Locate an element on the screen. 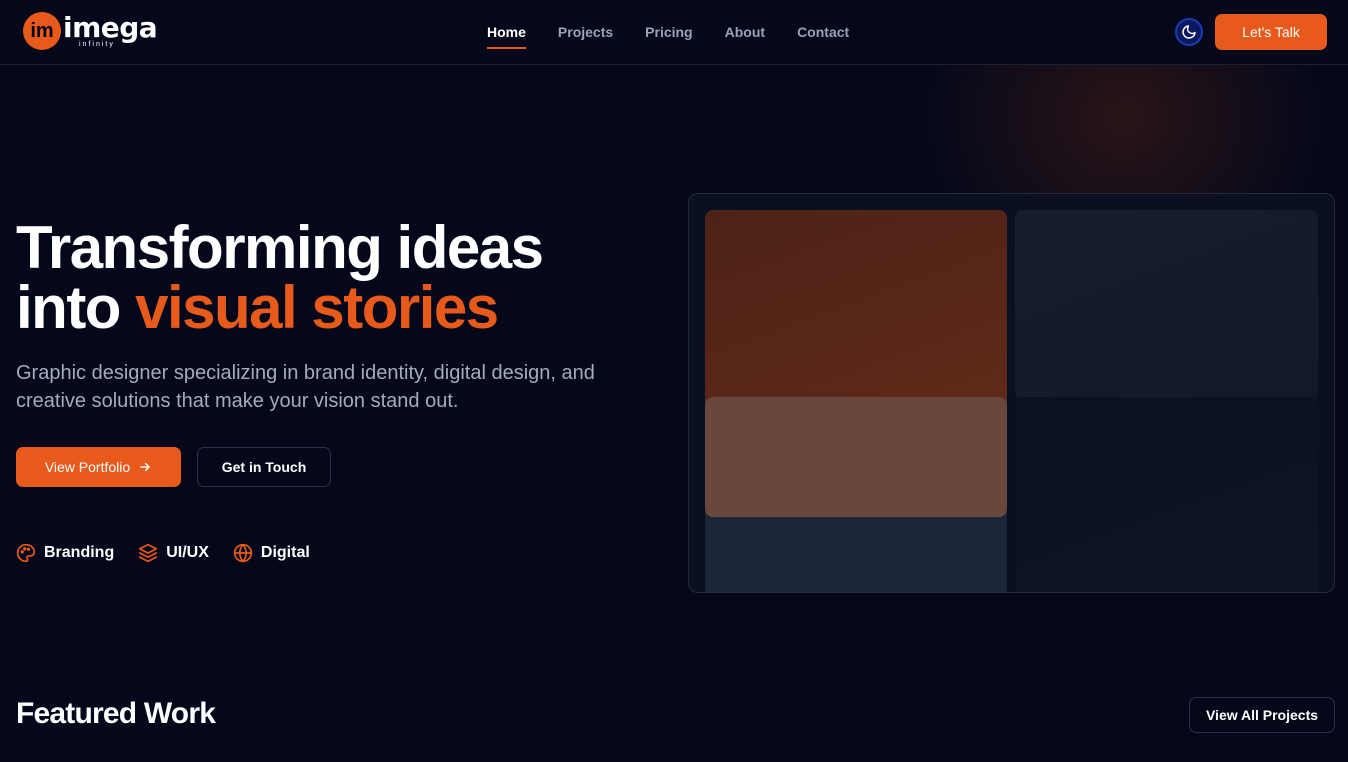 This screenshot has height=762, width=1348. main-nav: Home Projects Pricing About Contact is located at coordinates (684, 32).